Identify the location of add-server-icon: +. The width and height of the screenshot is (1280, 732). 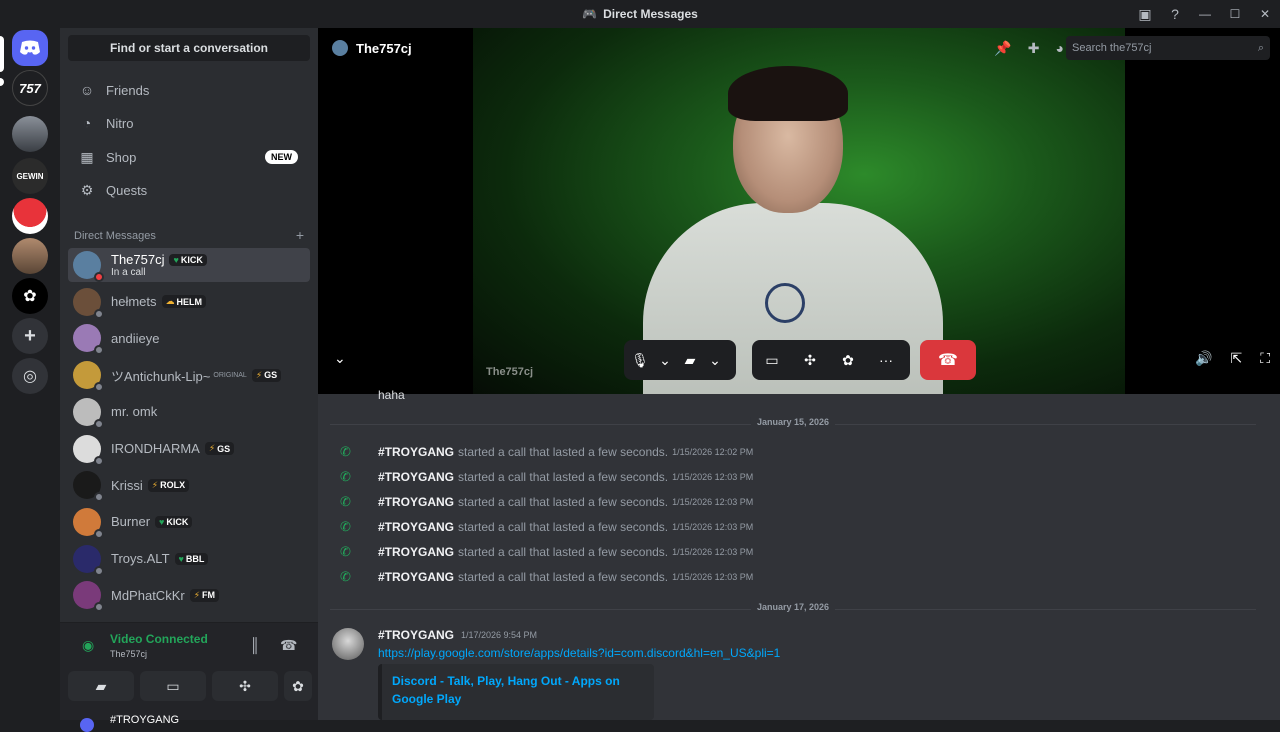
(30, 336).